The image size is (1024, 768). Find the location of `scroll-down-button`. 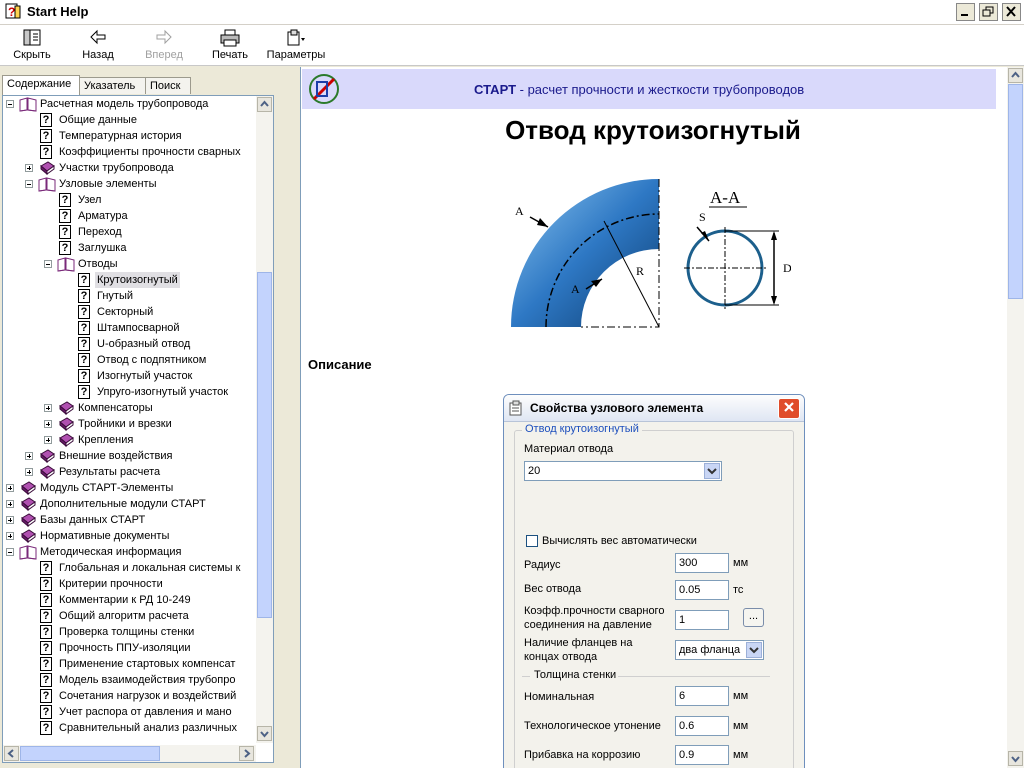

scroll-down-button is located at coordinates (264, 733).